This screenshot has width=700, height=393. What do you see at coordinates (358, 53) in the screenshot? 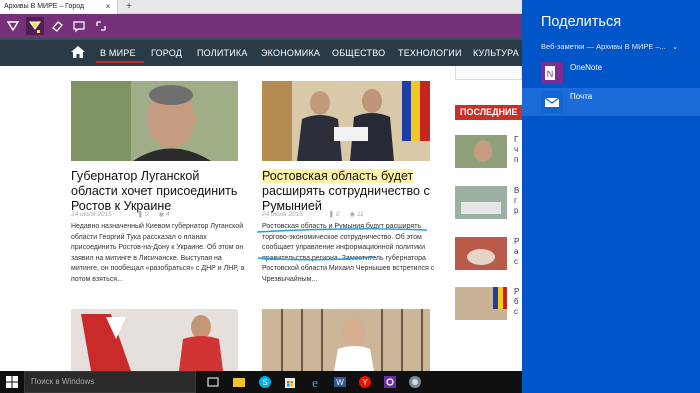
I see `nav-item-society: ОБЩЕСТВО` at bounding box center [358, 53].